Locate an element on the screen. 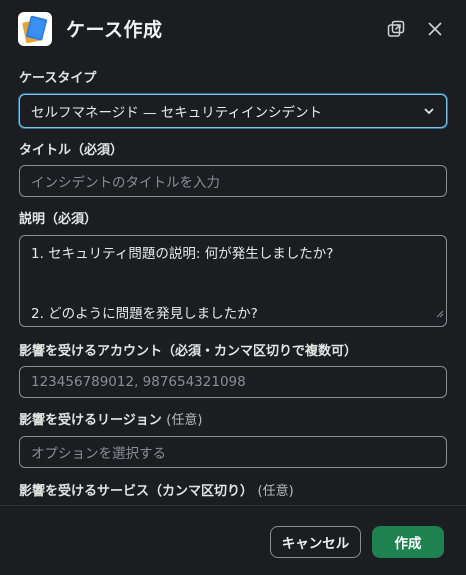  cancel-button: キャンセル is located at coordinates (315, 542).